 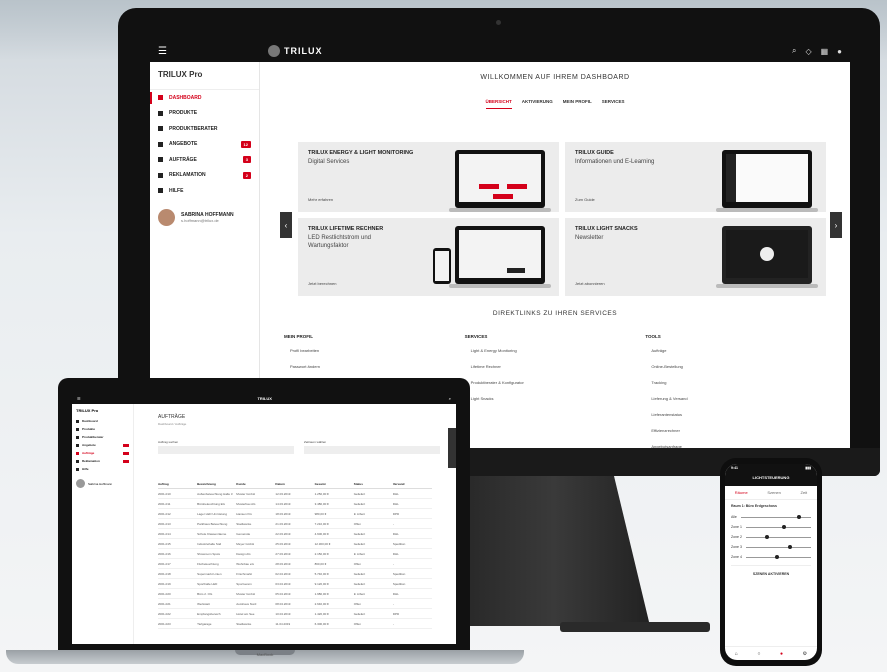 I want to click on direct-link: Tracking, so click(x=735, y=382).